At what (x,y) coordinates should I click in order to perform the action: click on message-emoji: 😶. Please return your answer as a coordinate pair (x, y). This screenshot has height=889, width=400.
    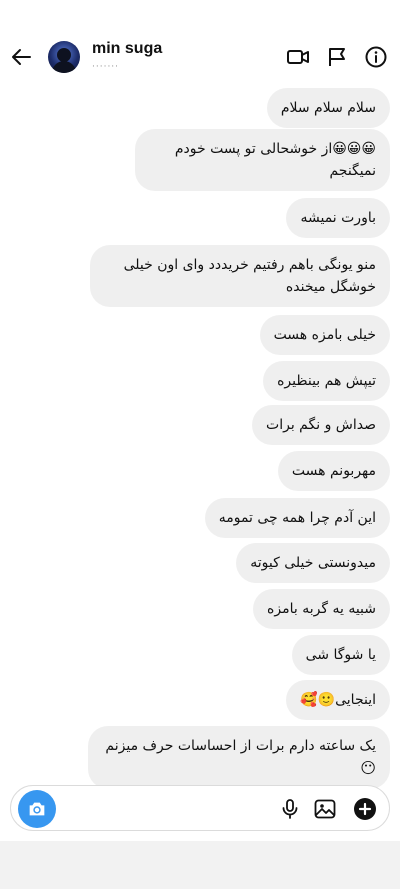
    Looking at the image, I should click on (368, 768).